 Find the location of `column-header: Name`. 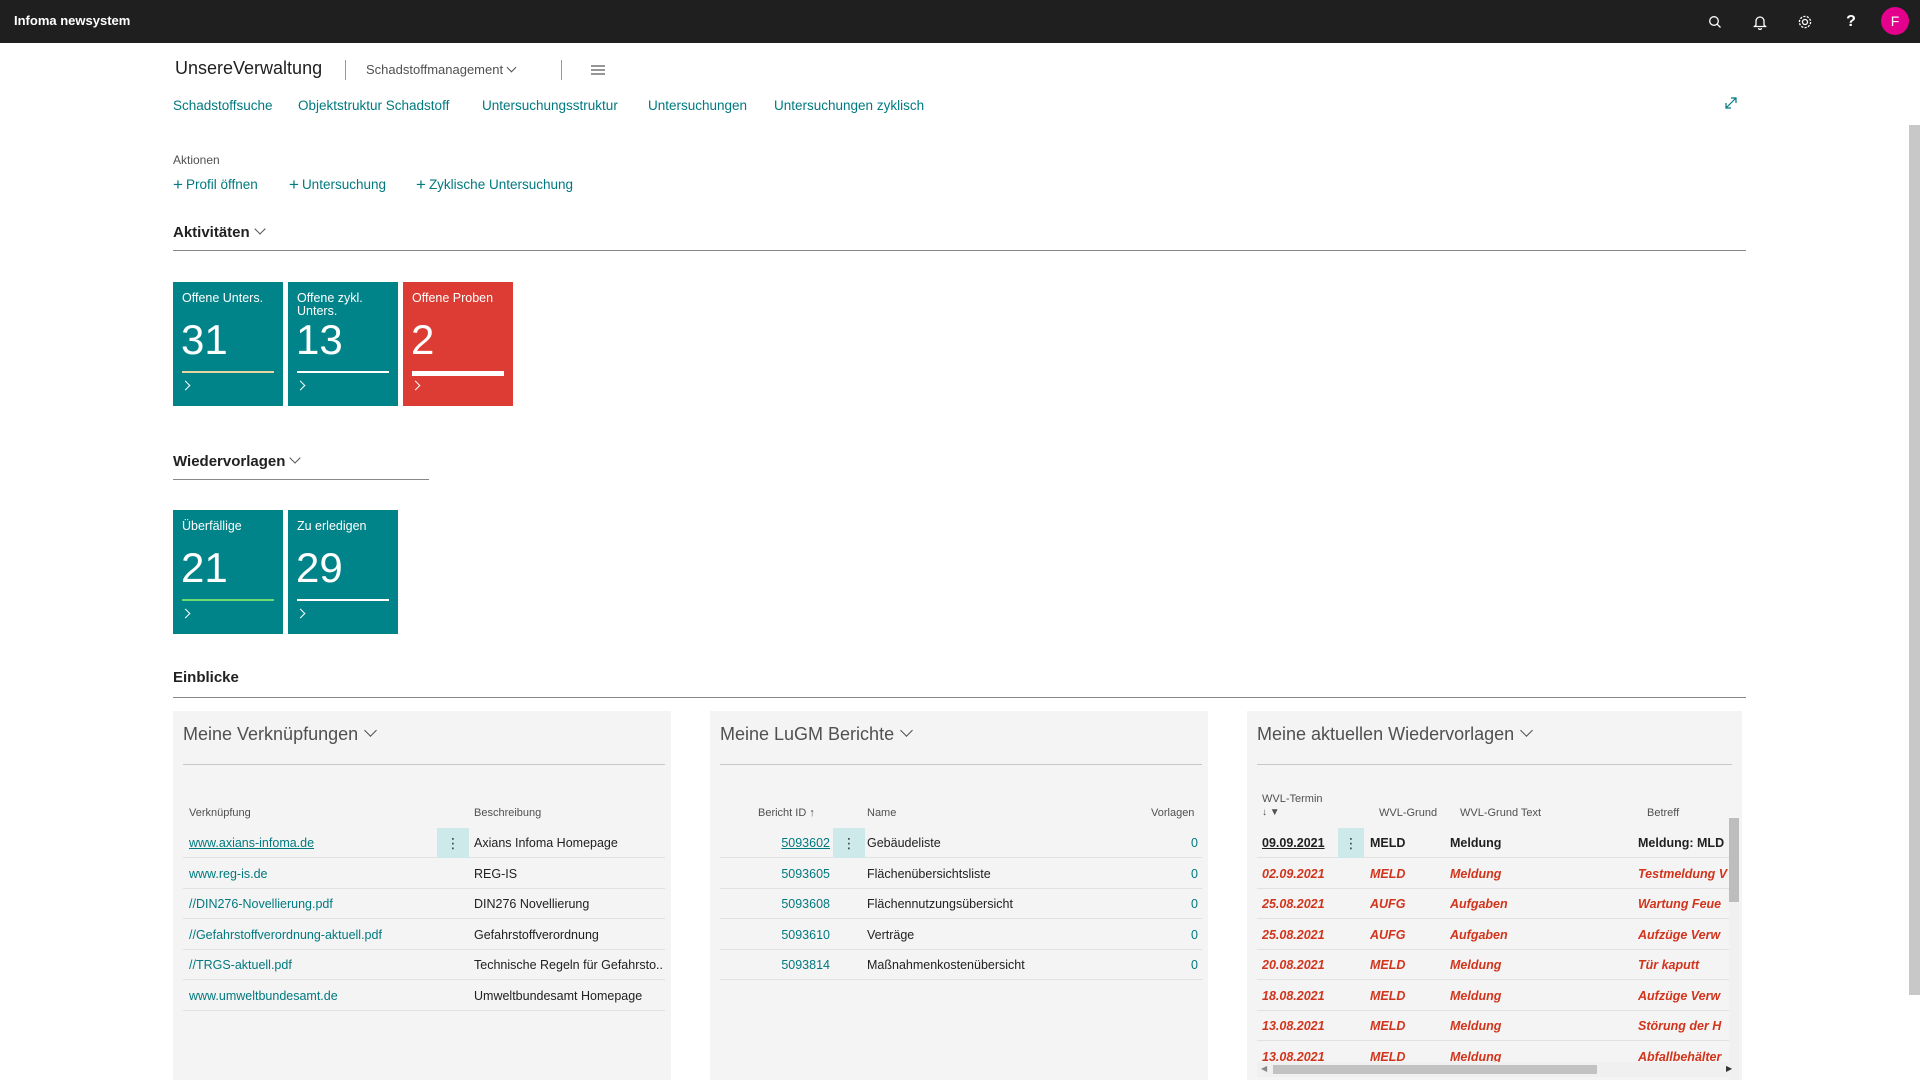

column-header: Name is located at coordinates (881, 813).